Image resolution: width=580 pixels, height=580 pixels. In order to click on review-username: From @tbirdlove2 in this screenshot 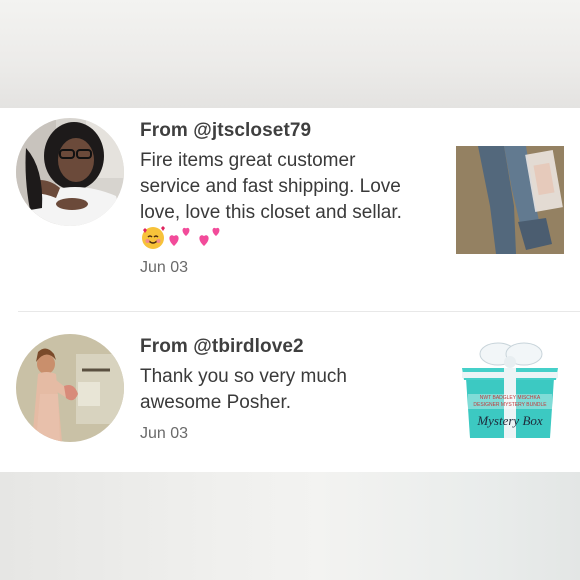, I will do `click(222, 347)`.